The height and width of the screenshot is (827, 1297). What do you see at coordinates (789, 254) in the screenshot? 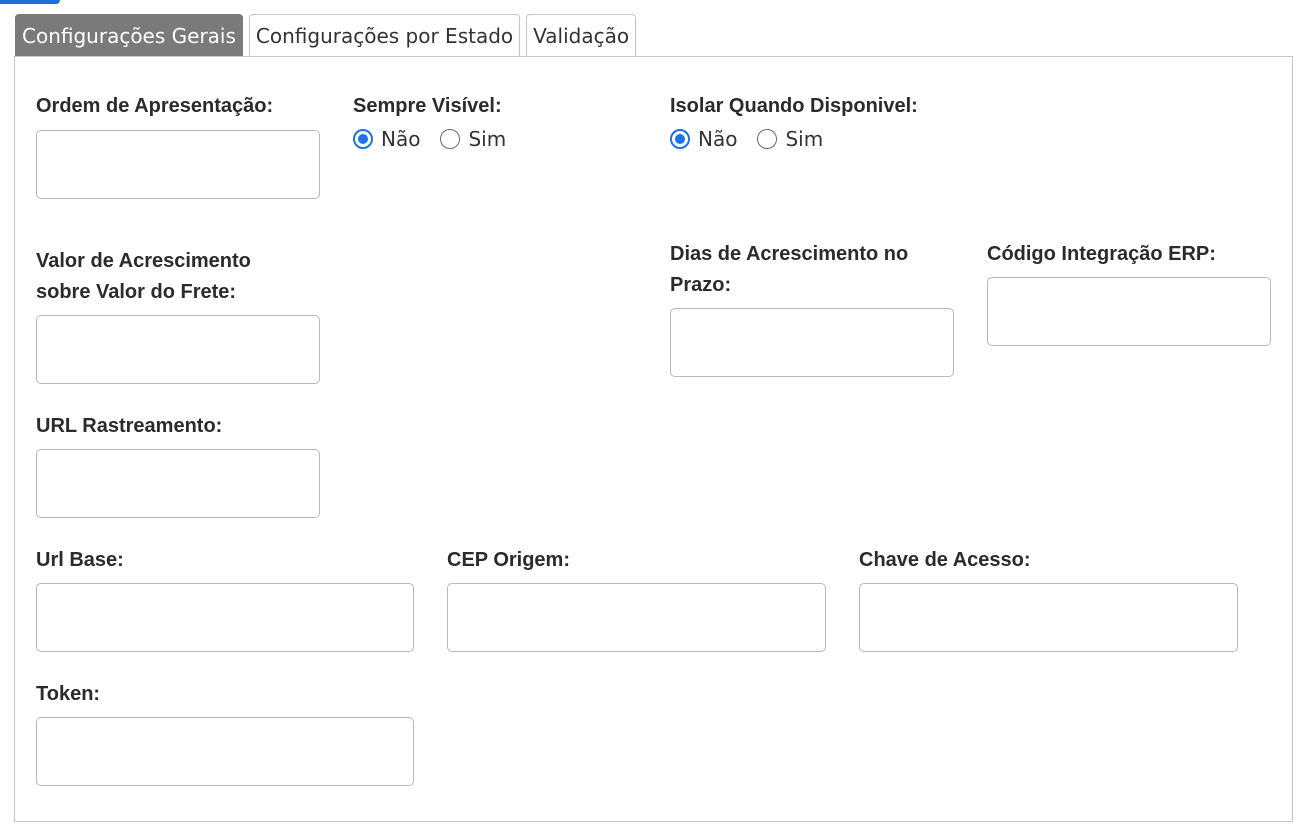
I see `dias-acrescimento-label-line1: Dias de Acrescimento no` at bounding box center [789, 254].